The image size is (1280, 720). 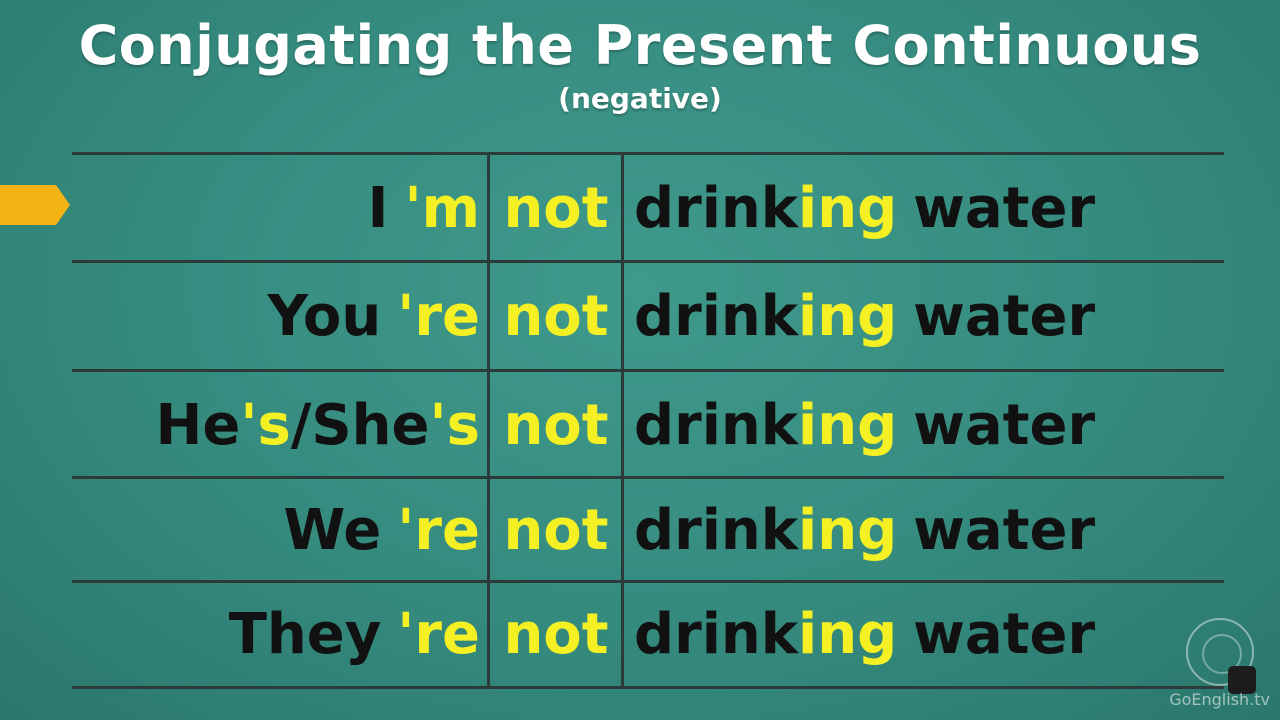 What do you see at coordinates (305, 634) in the screenshot?
I see `subject: They` at bounding box center [305, 634].